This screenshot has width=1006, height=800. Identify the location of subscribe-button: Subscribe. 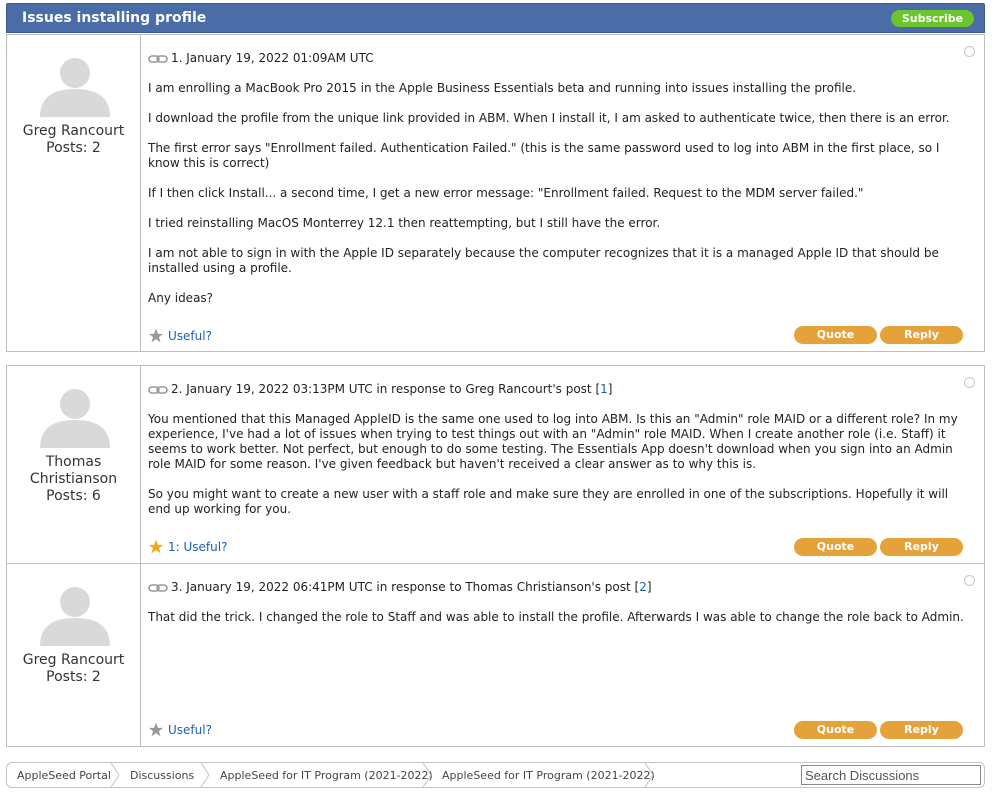
(932, 18).